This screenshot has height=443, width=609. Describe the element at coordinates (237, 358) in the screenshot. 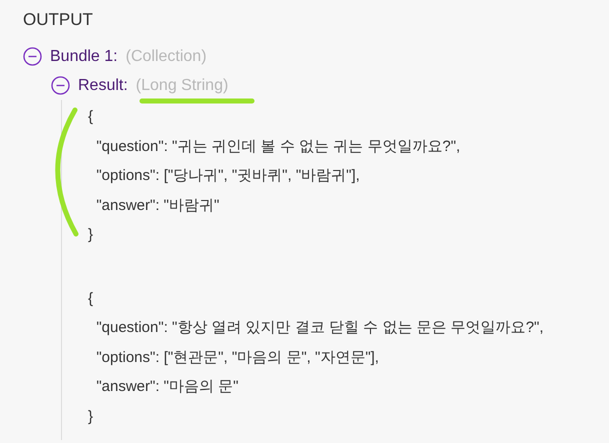

I see `code-line: "options": ["현관문", "마음의 문", "자연문"],` at that location.